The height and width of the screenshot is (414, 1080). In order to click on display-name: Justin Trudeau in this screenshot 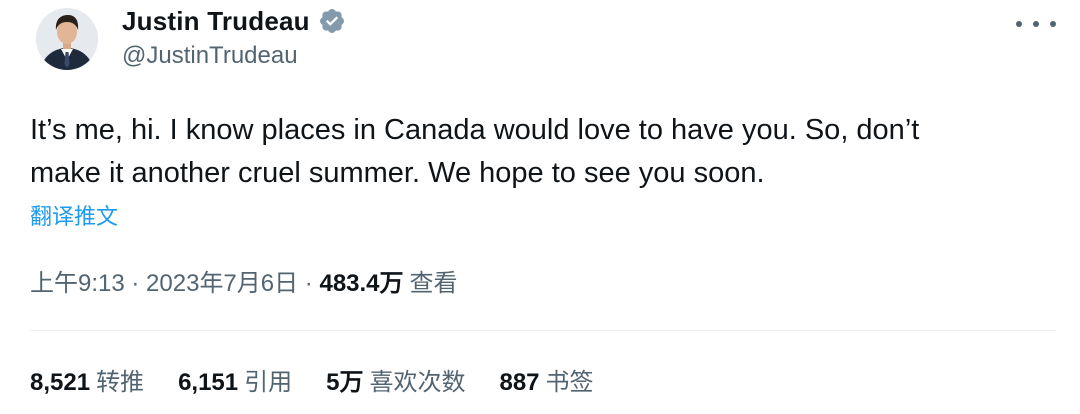, I will do `click(216, 21)`.